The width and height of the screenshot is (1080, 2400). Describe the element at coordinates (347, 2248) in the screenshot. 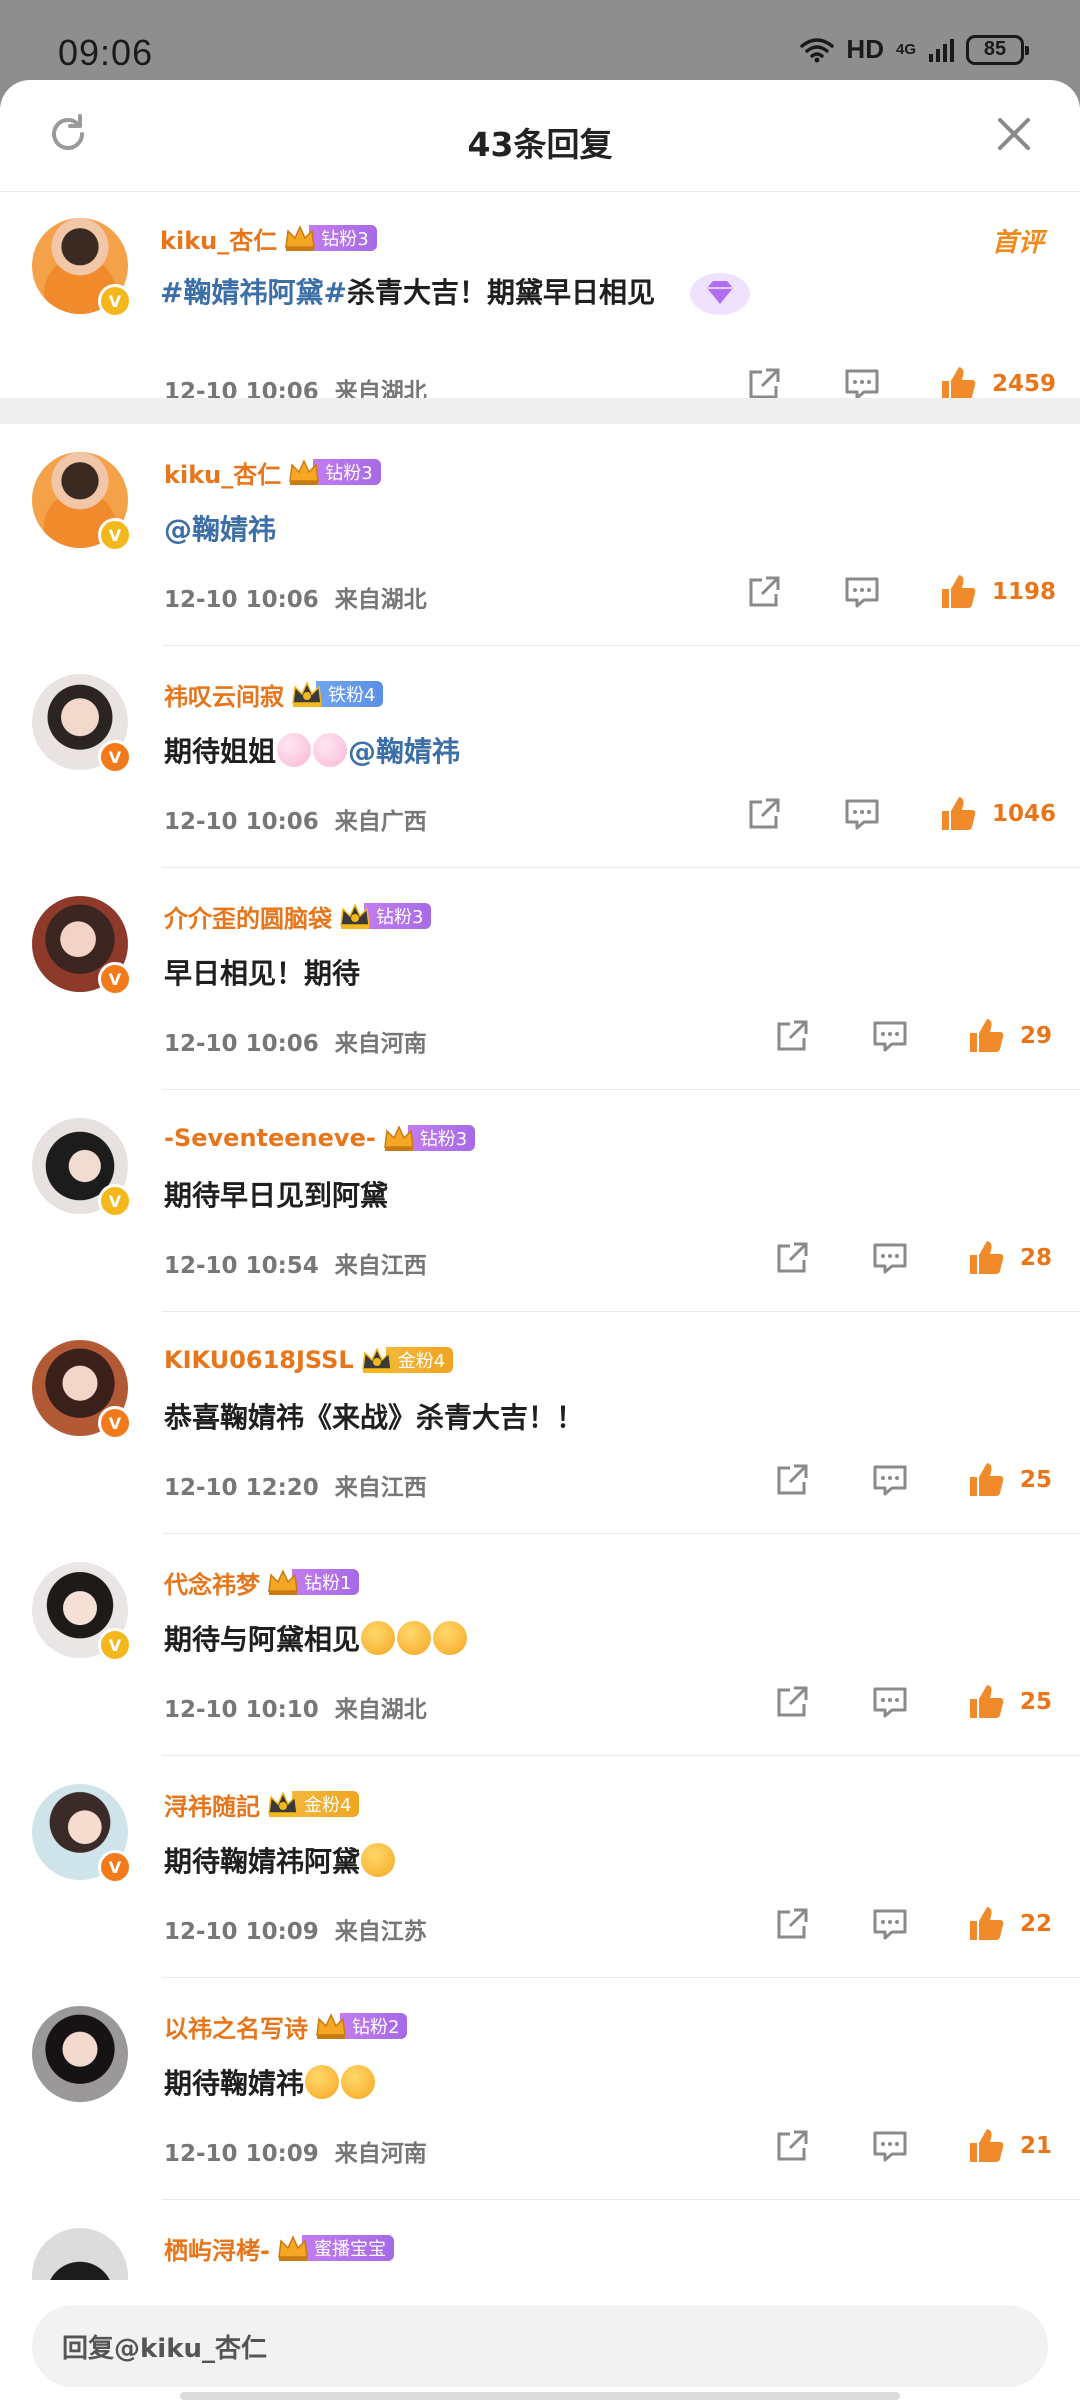

I see `fan-level: 蜜播宝宝` at that location.